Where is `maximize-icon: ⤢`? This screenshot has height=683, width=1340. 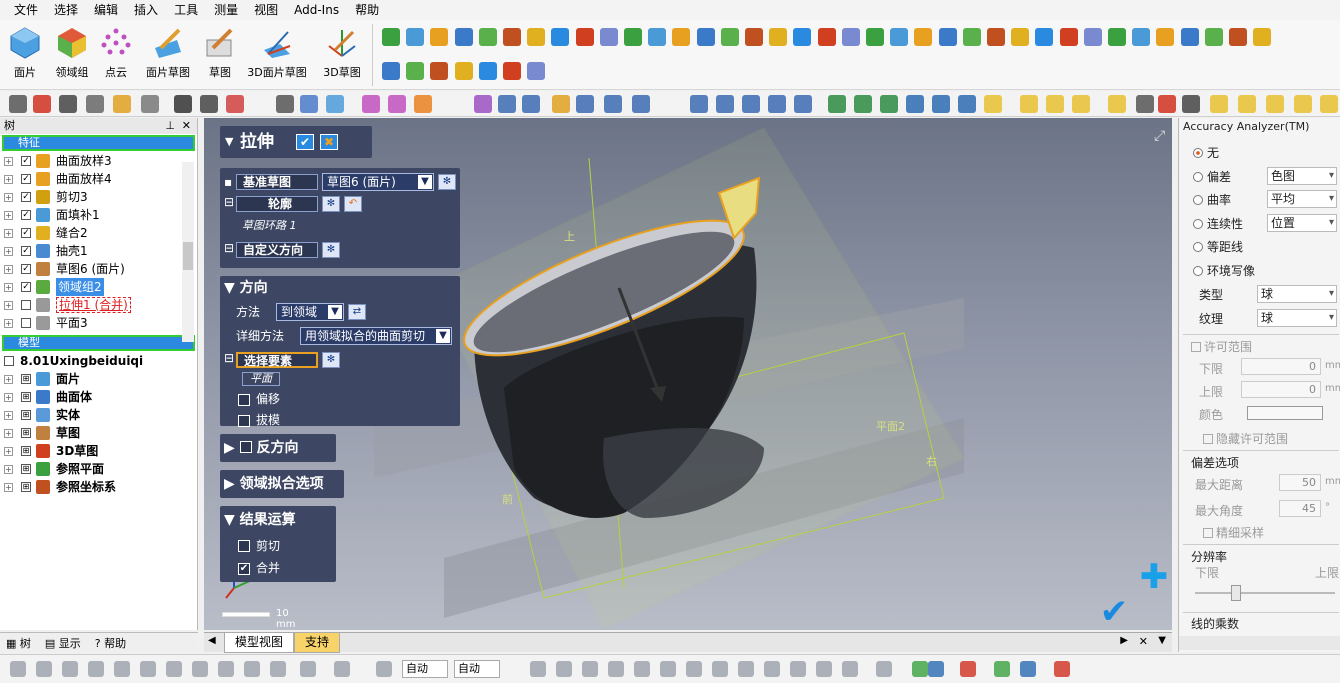 maximize-icon: ⤢ is located at coordinates (1159, 136).